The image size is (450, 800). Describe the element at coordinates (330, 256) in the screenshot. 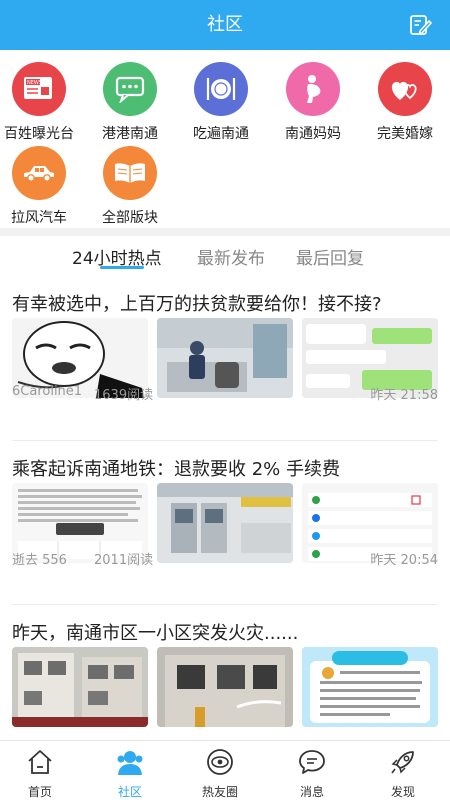

I see `tab-last-reply: 最后回复` at that location.